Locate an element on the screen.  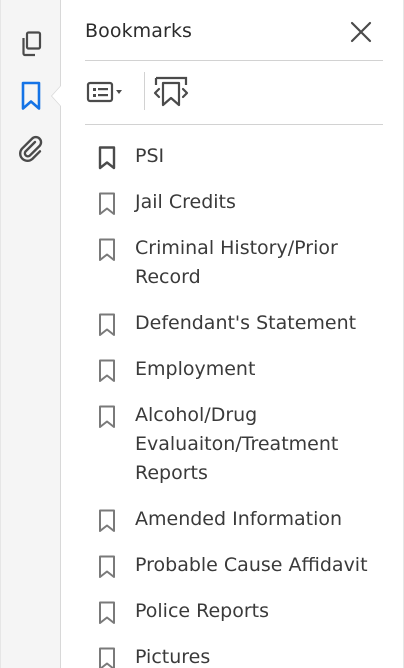
bookmark-label: Police Reports is located at coordinates (202, 611).